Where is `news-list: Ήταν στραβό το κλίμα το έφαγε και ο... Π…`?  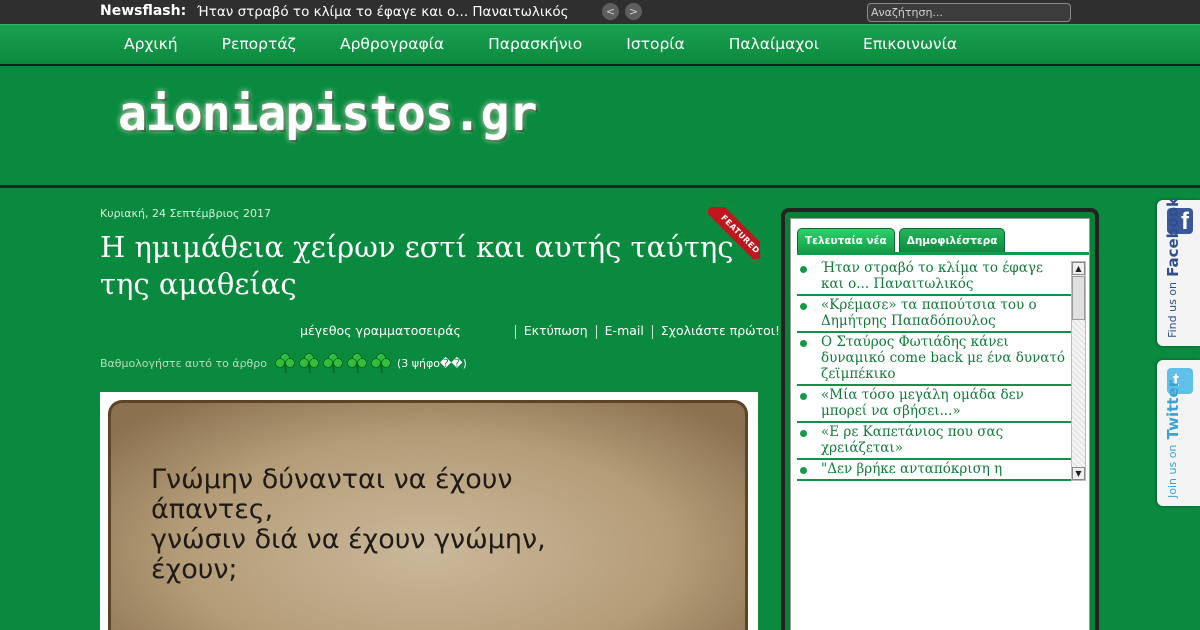 news-list: Ήταν στραβό το κλίμα το έφαγε και ο... Π… is located at coordinates (934, 370).